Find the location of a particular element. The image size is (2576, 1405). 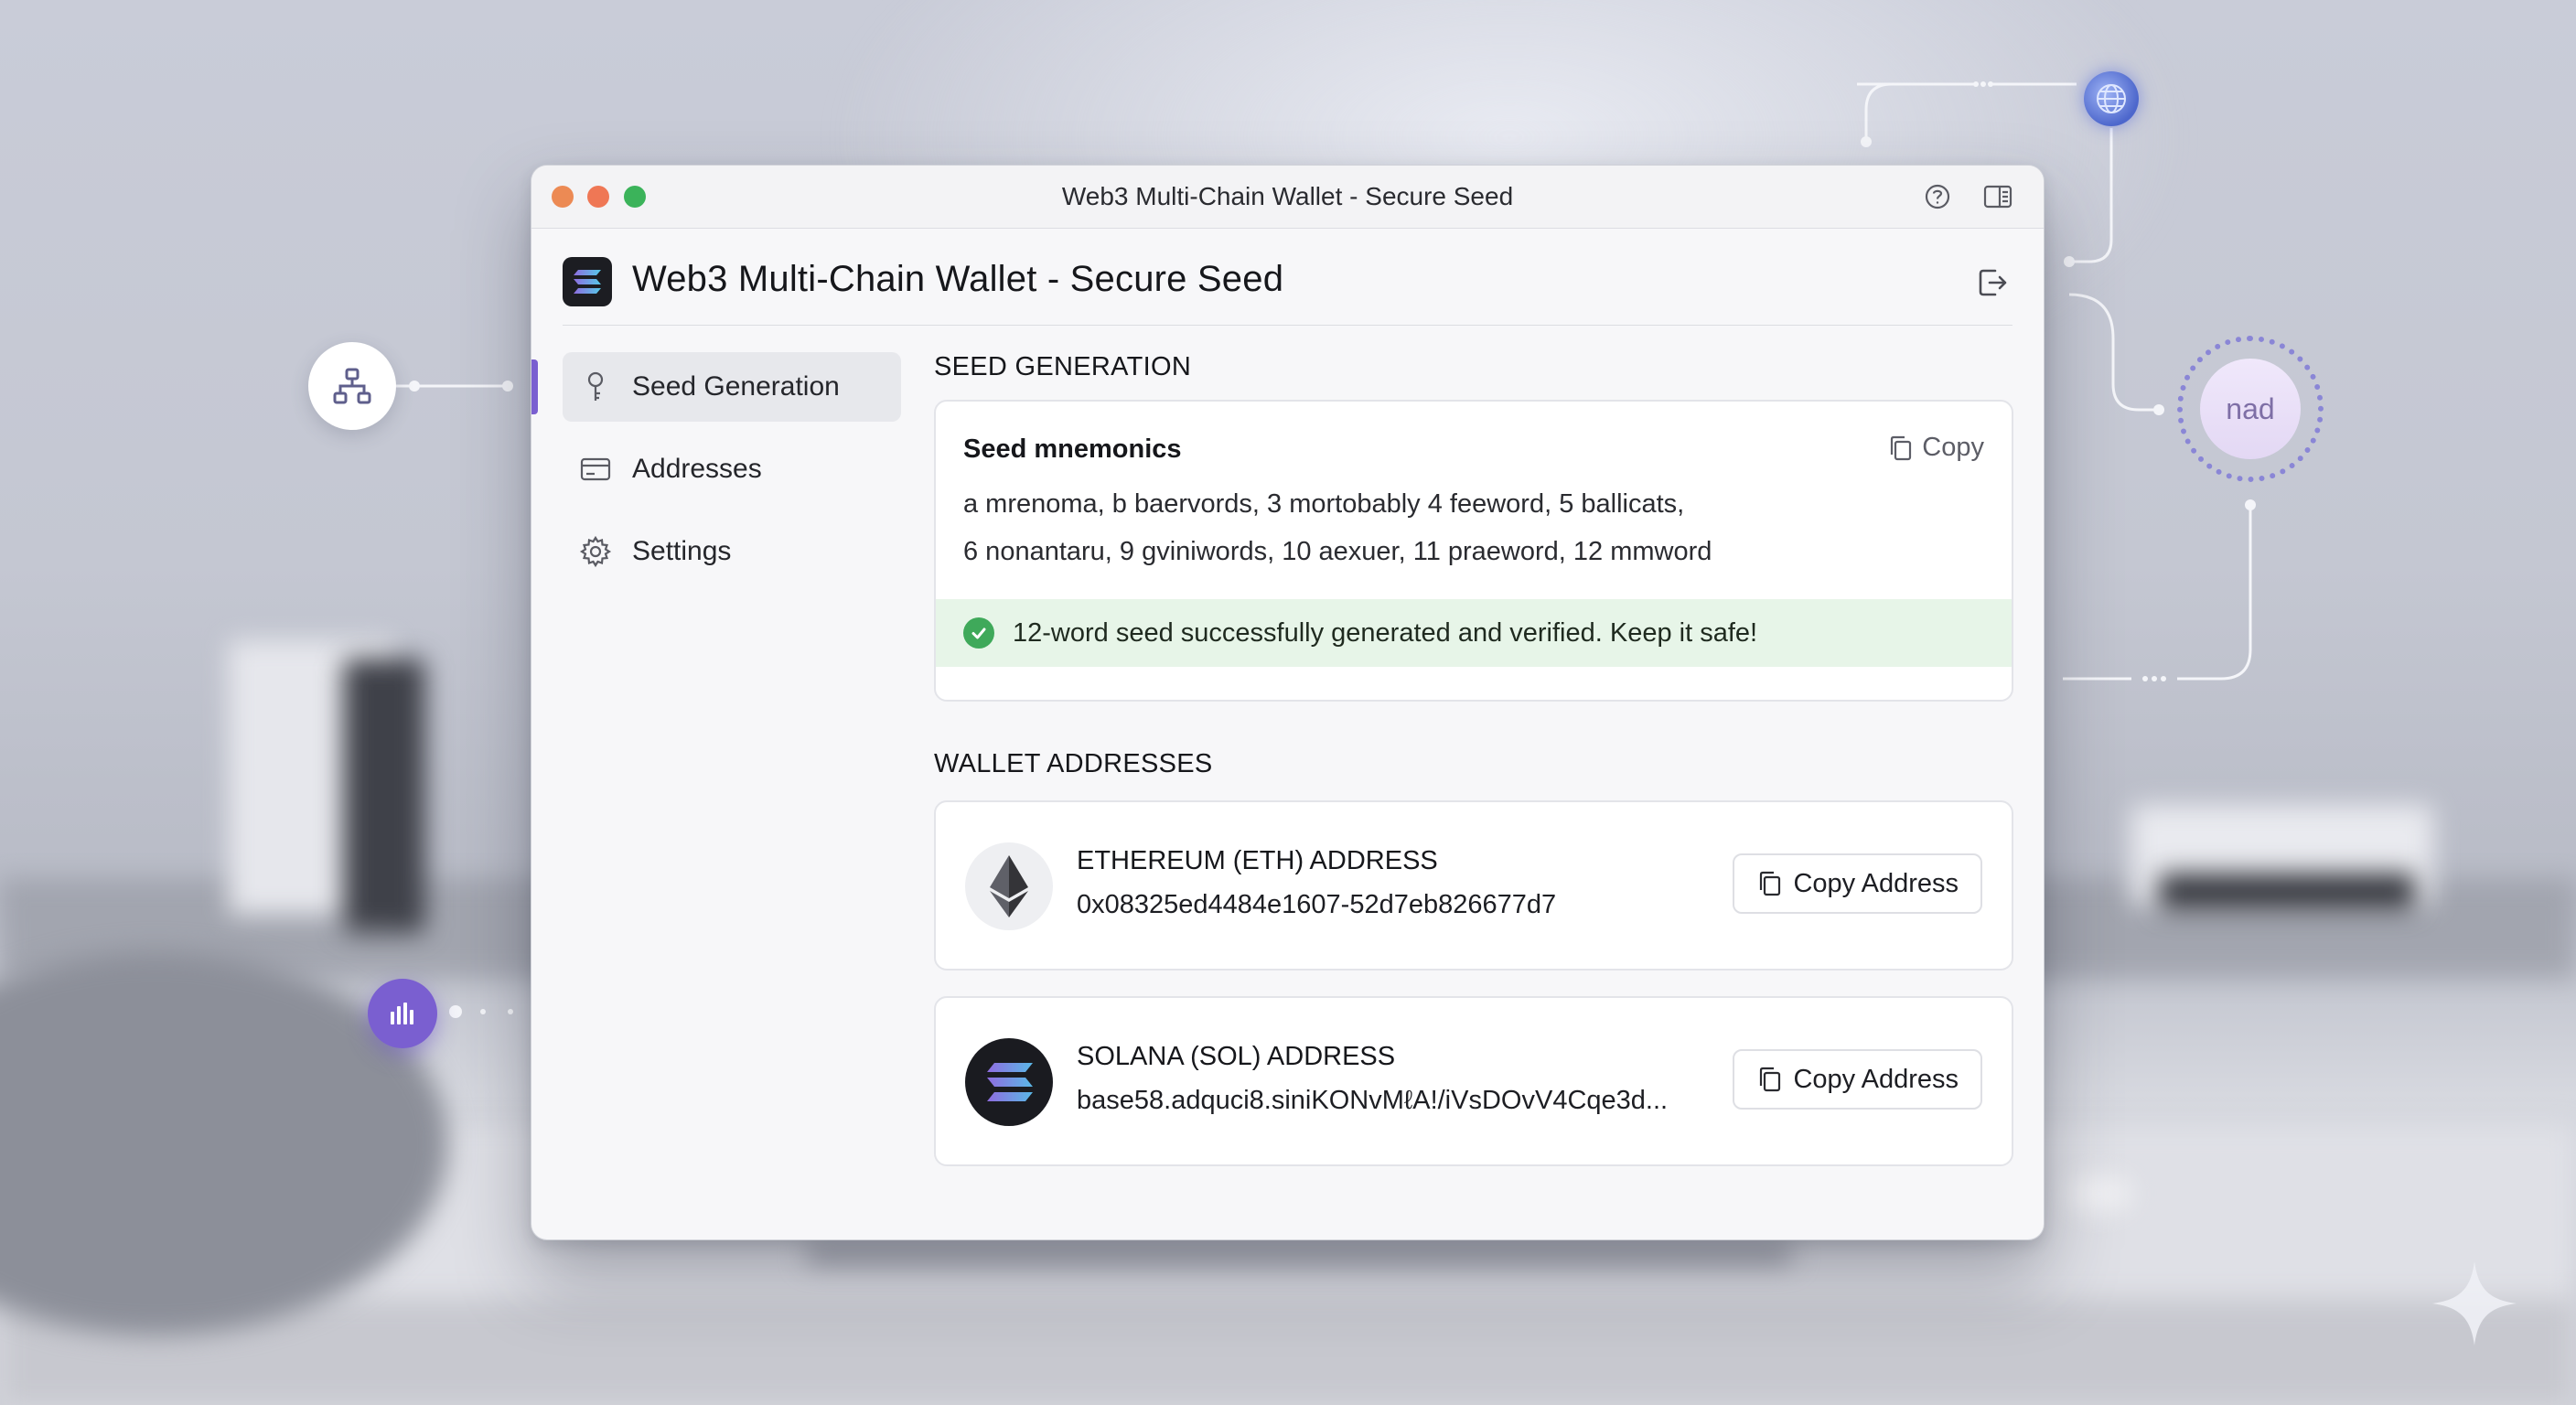

copy-seed-label: Copy is located at coordinates (1953, 447).